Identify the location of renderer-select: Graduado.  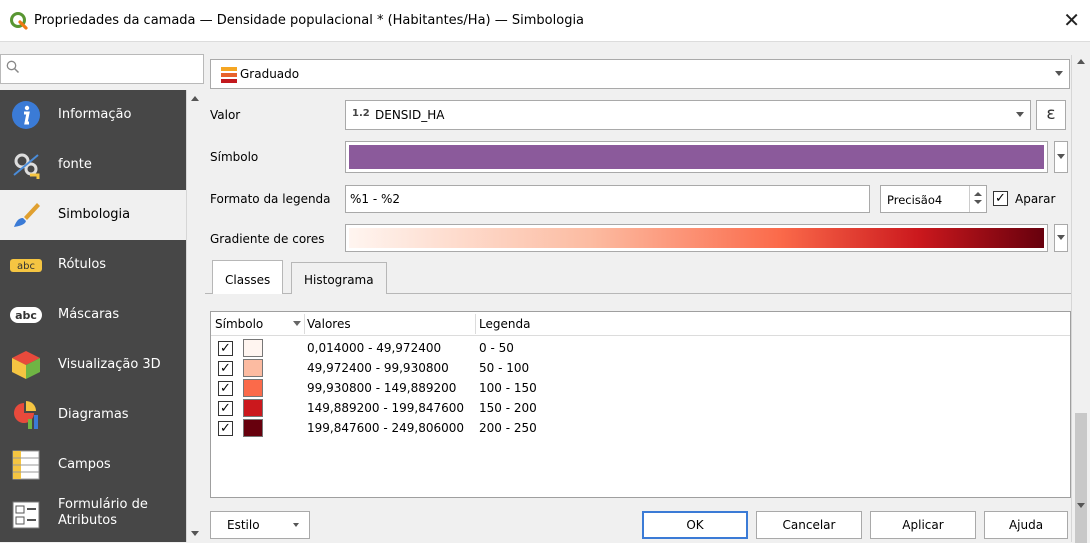
(640, 74).